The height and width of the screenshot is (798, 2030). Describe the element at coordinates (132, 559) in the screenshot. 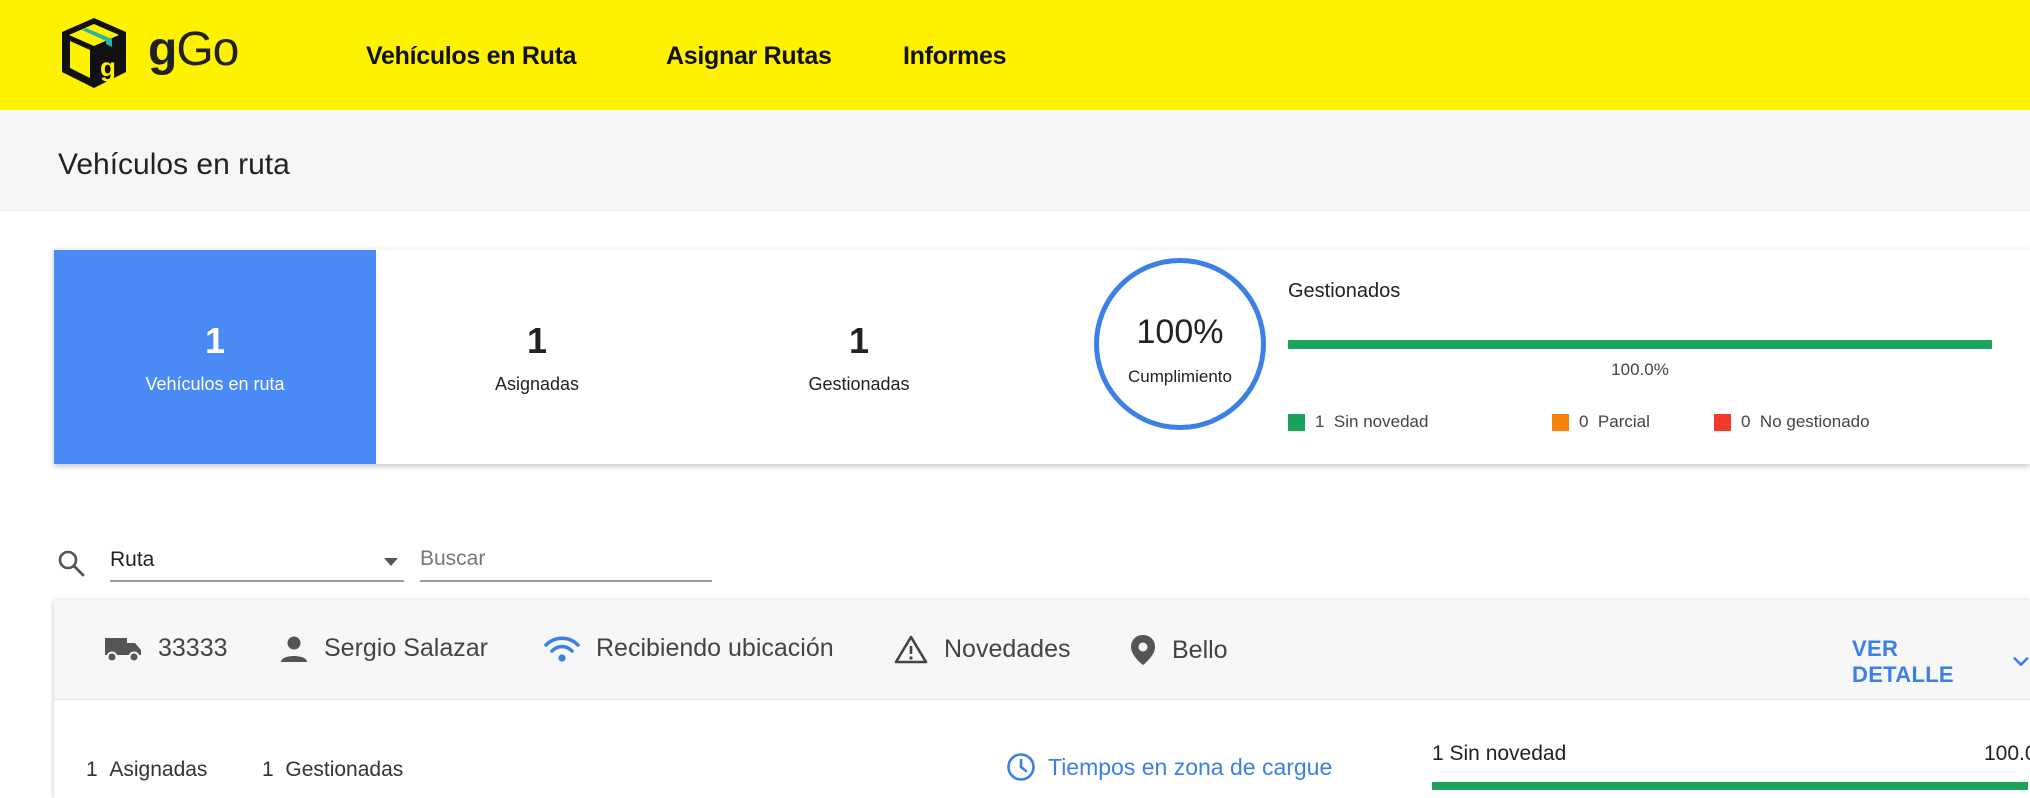

I see `filter-select-value: Ruta` at that location.